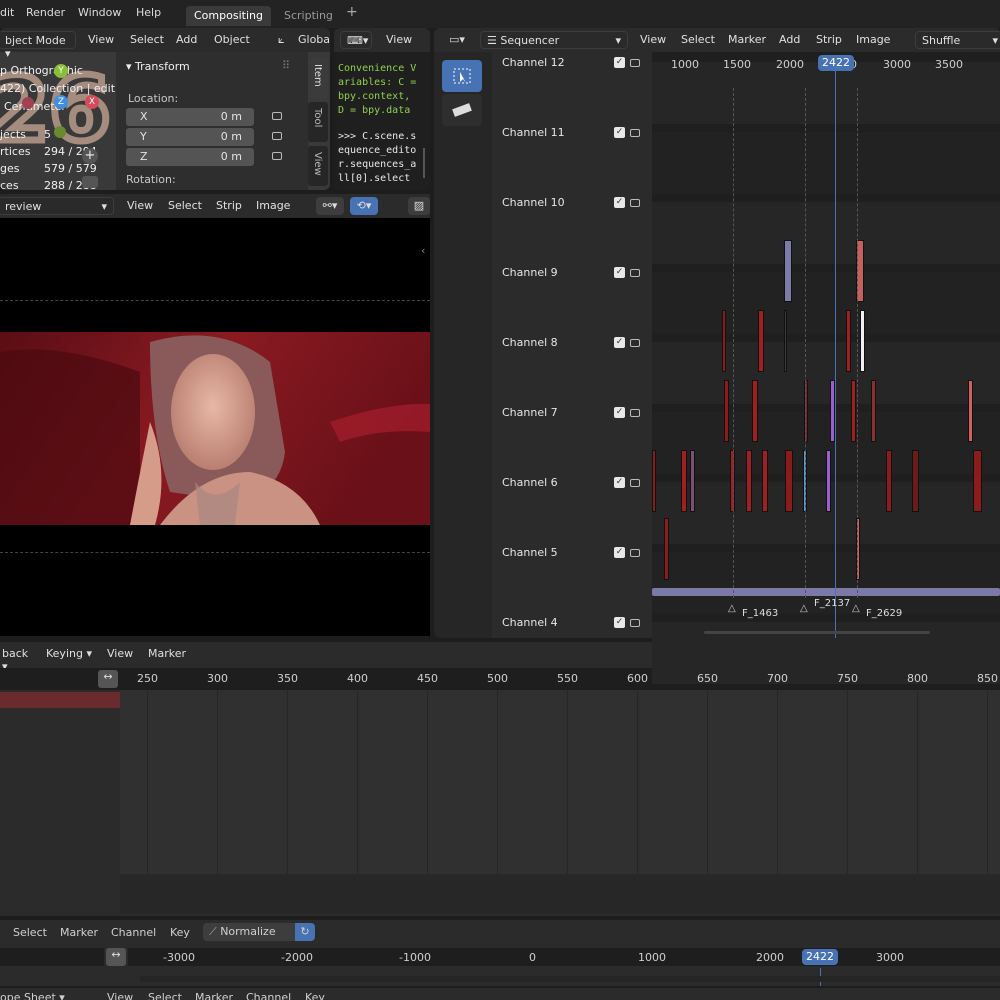 This screenshot has height=1000, width=1000. Describe the element at coordinates (60, 700) in the screenshot. I see `timeline-summary-row` at that location.